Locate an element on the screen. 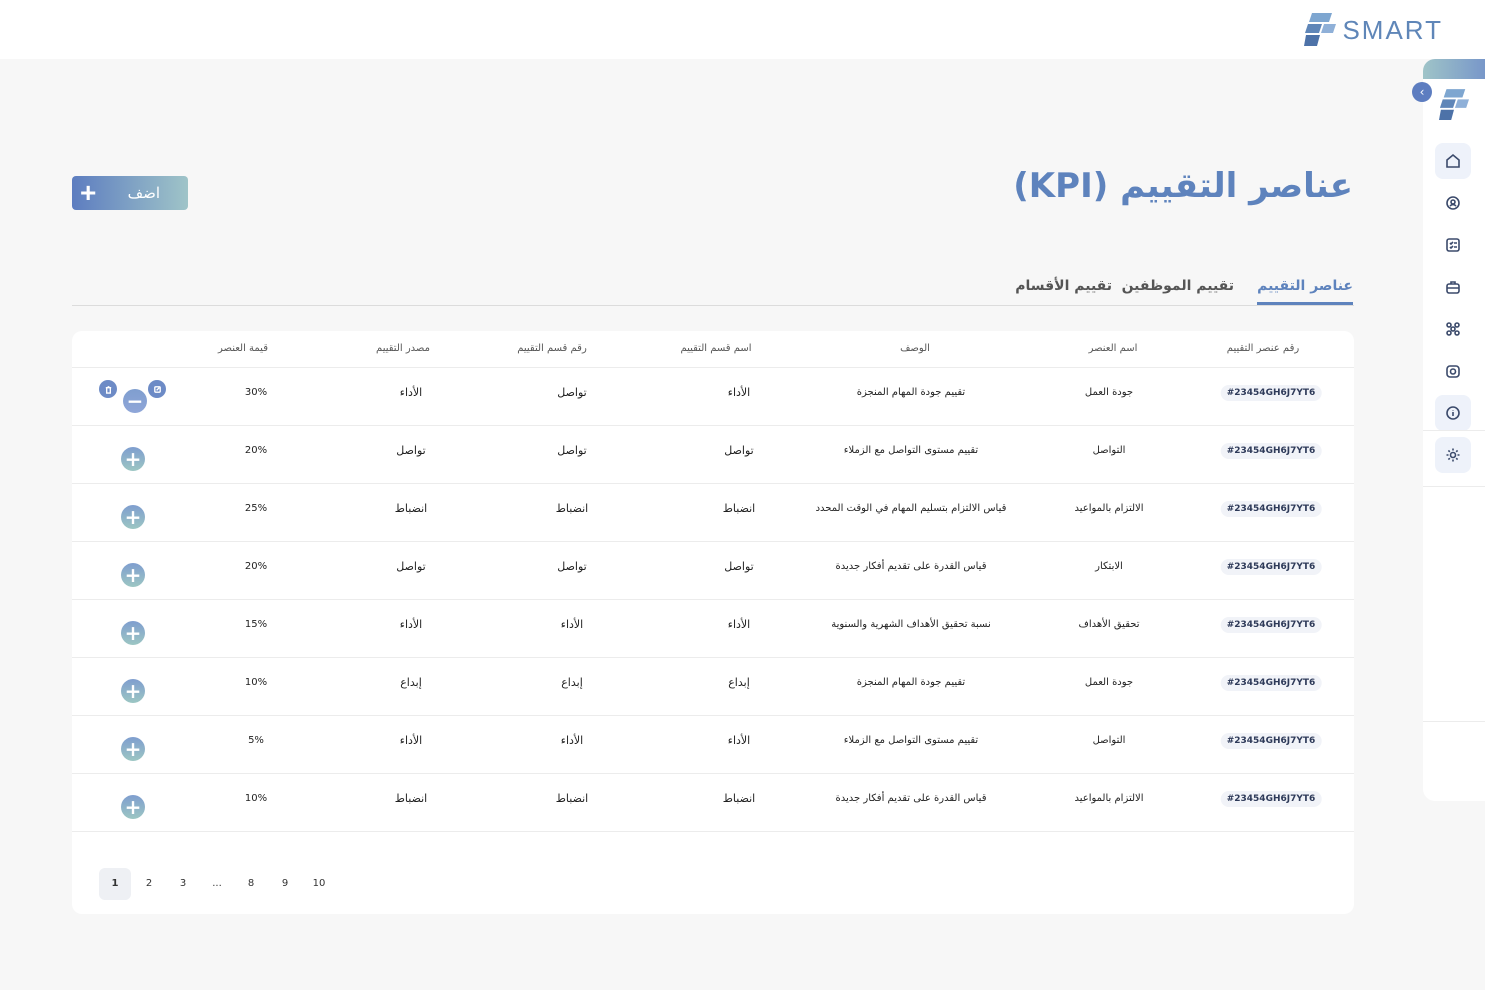 The width and height of the screenshot is (1485, 990). sidebar-item-attendance is located at coordinates (1453, 371).